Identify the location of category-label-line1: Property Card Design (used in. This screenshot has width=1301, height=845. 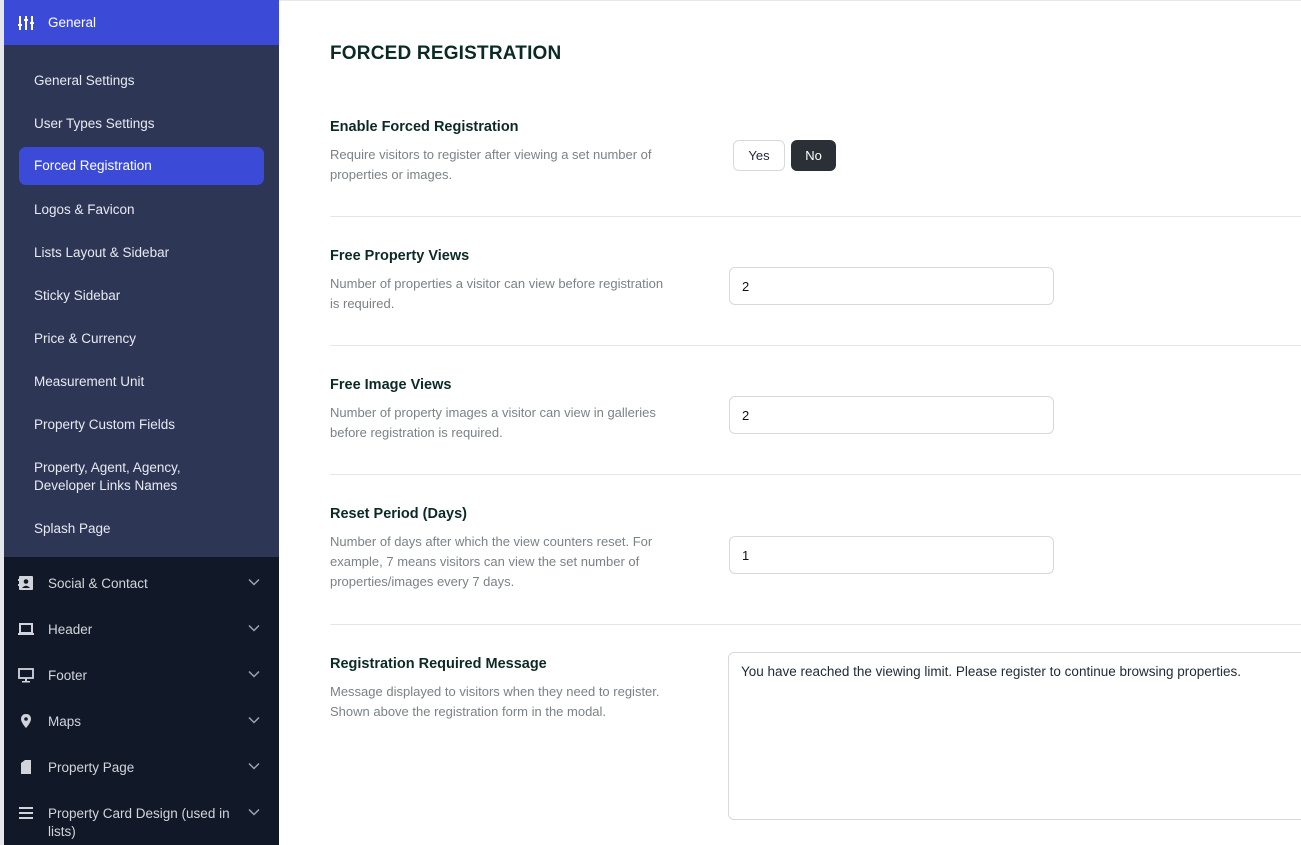
(139, 813).